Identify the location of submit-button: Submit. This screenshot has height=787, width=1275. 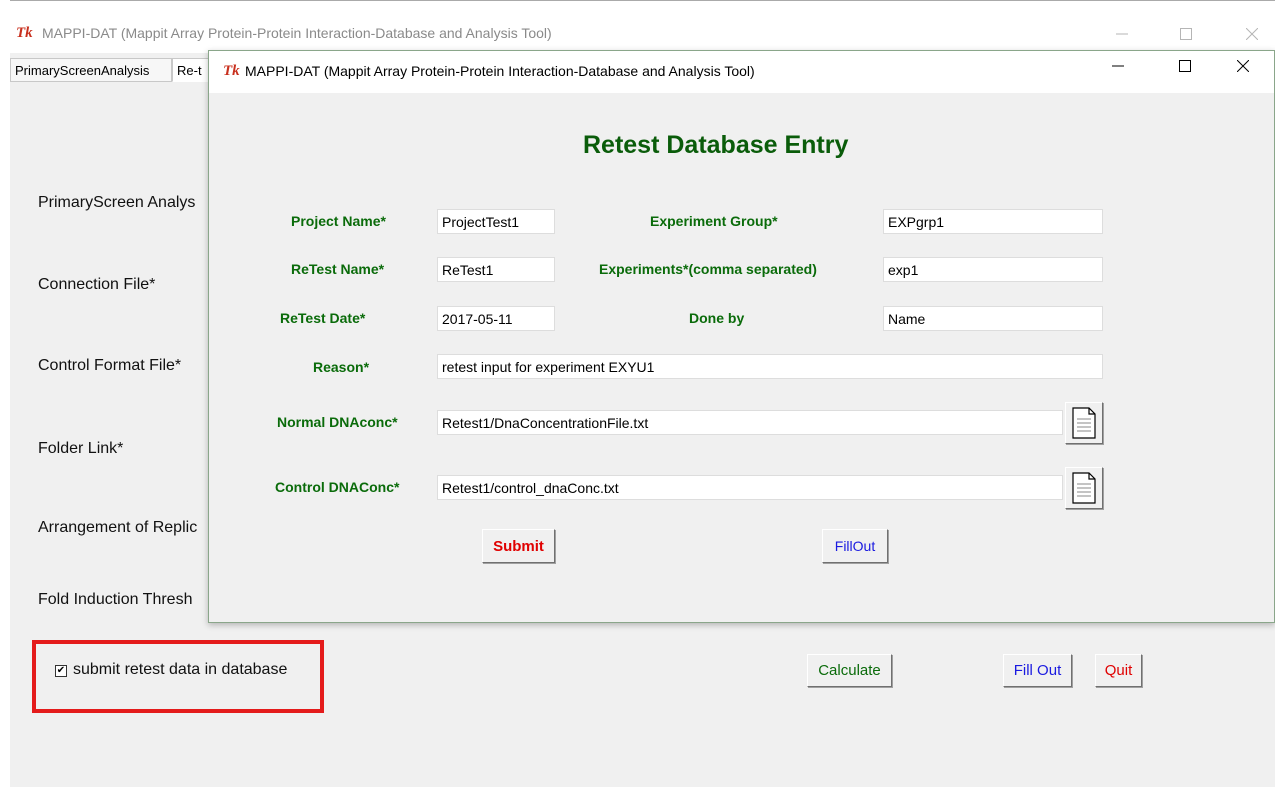
(518, 546).